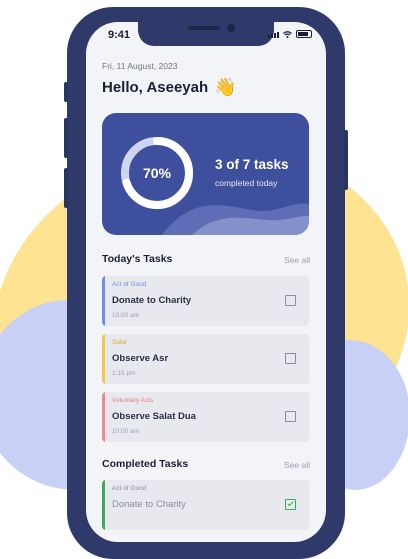 The height and width of the screenshot is (559, 408). I want to click on wifi-icon, so click(287, 34).